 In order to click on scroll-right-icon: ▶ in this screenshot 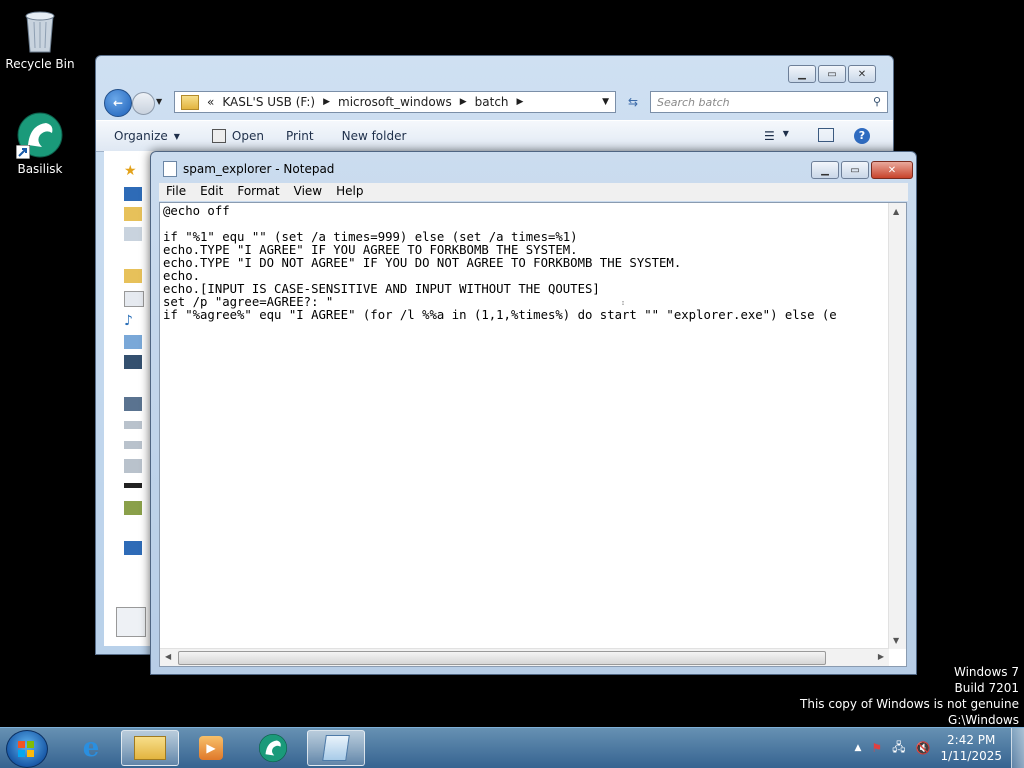, I will do `click(881, 656)`.